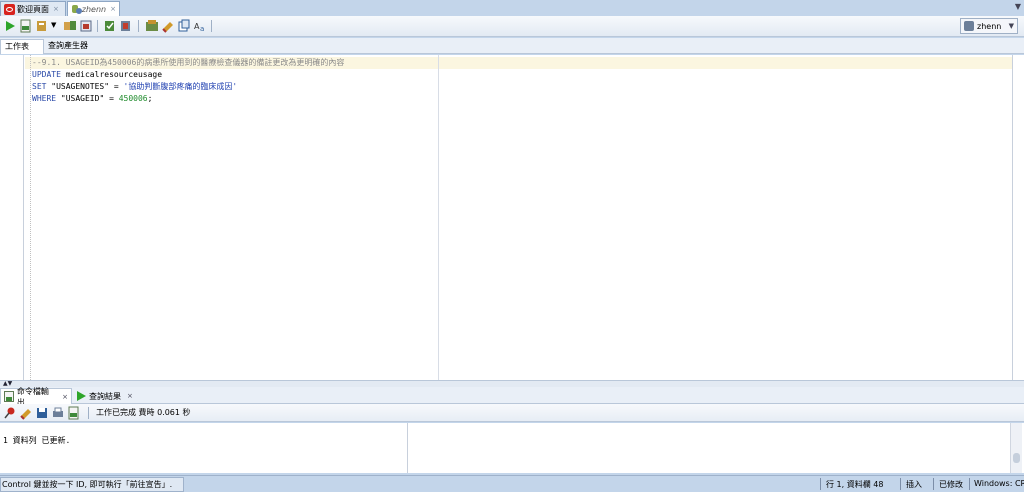 The image size is (1024, 492). What do you see at coordinates (1016, 448) in the screenshot?
I see `output-scrollbar` at bounding box center [1016, 448].